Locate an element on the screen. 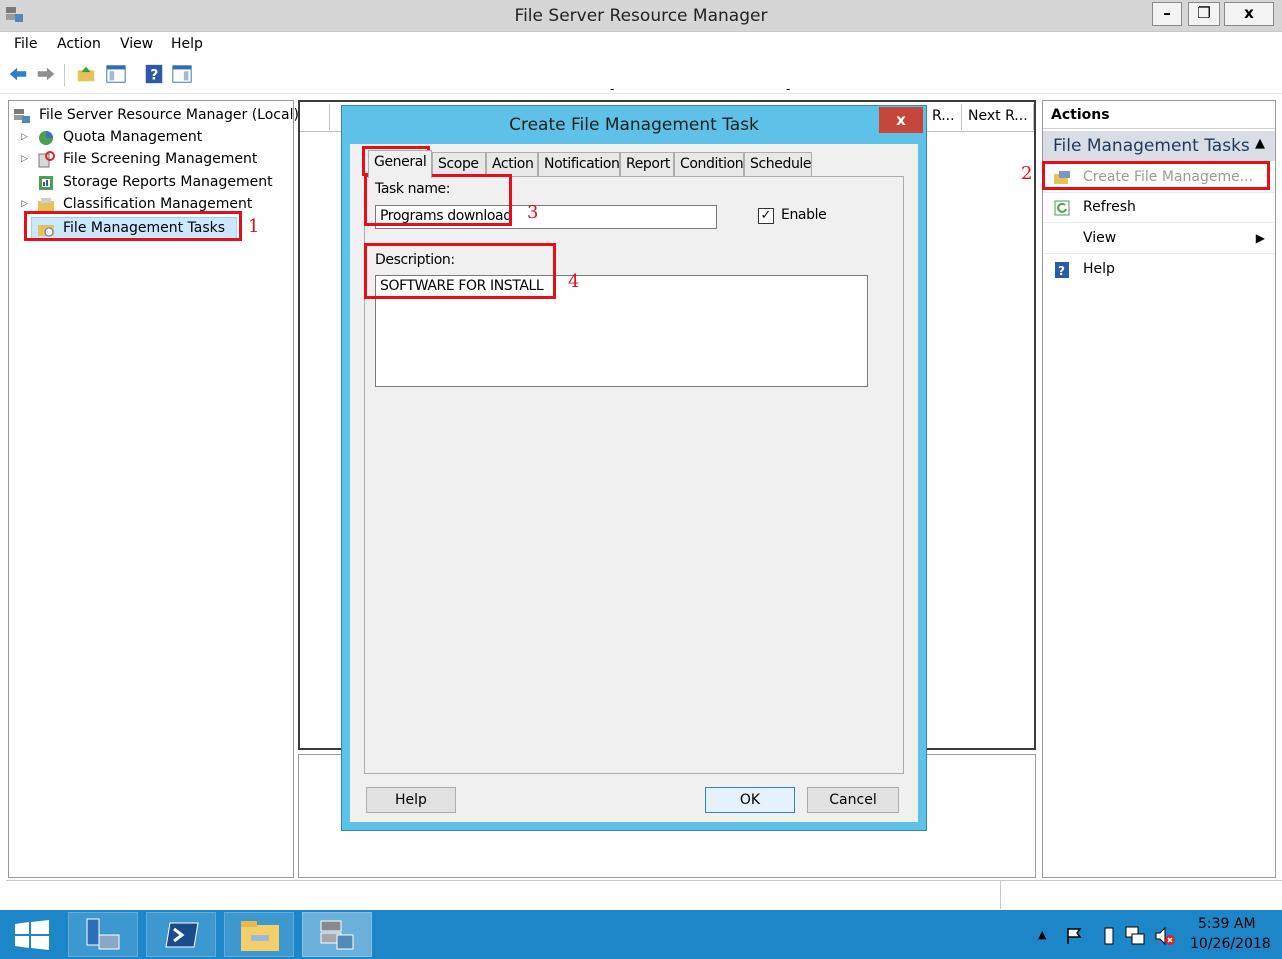  annotation-number-3: 3 is located at coordinates (533, 212).